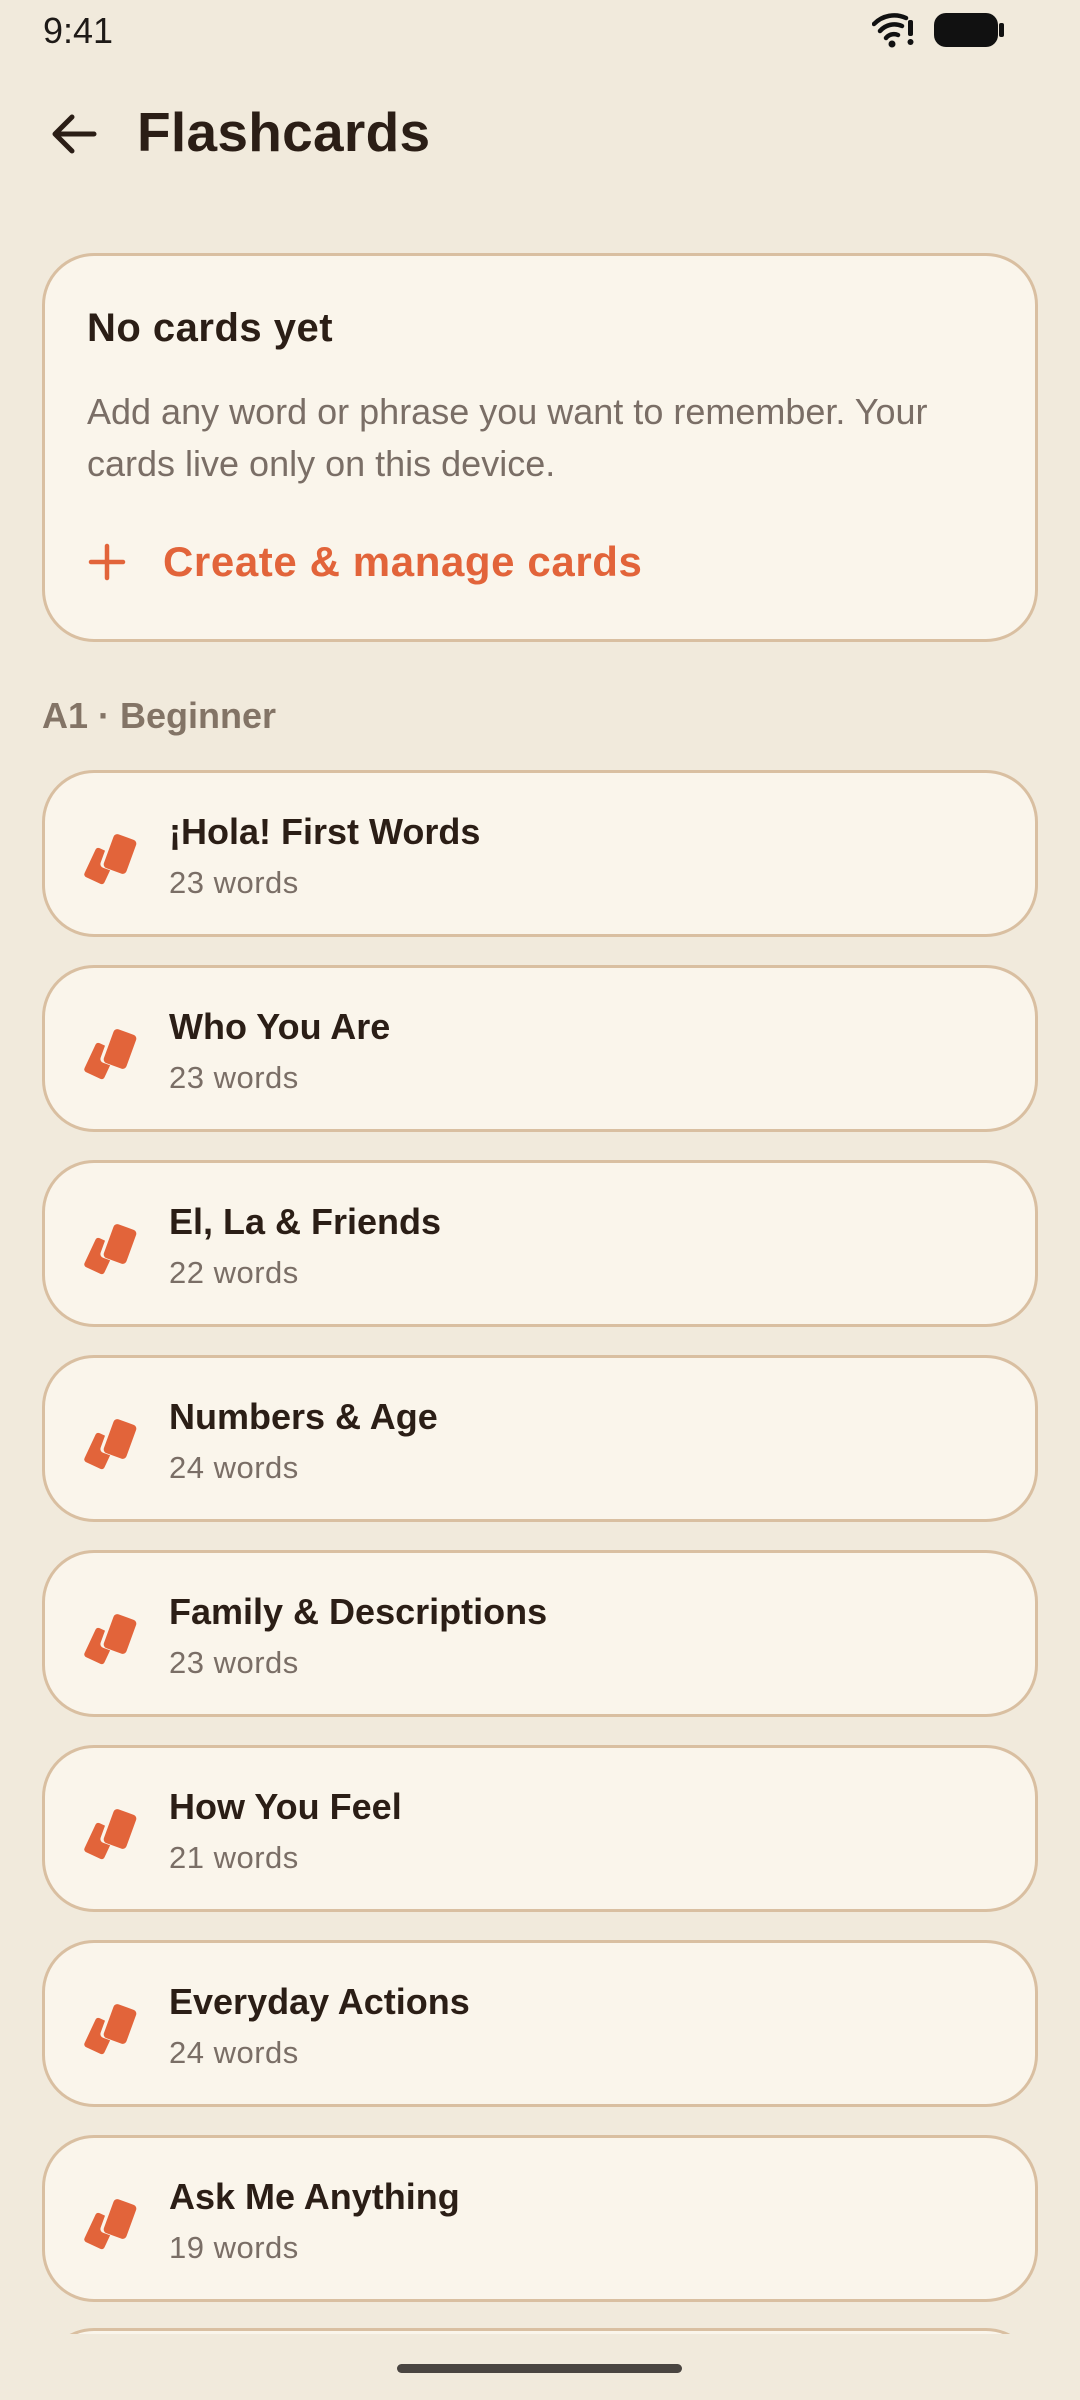 The width and height of the screenshot is (1080, 2400). I want to click on battery-icon, so click(969, 30).